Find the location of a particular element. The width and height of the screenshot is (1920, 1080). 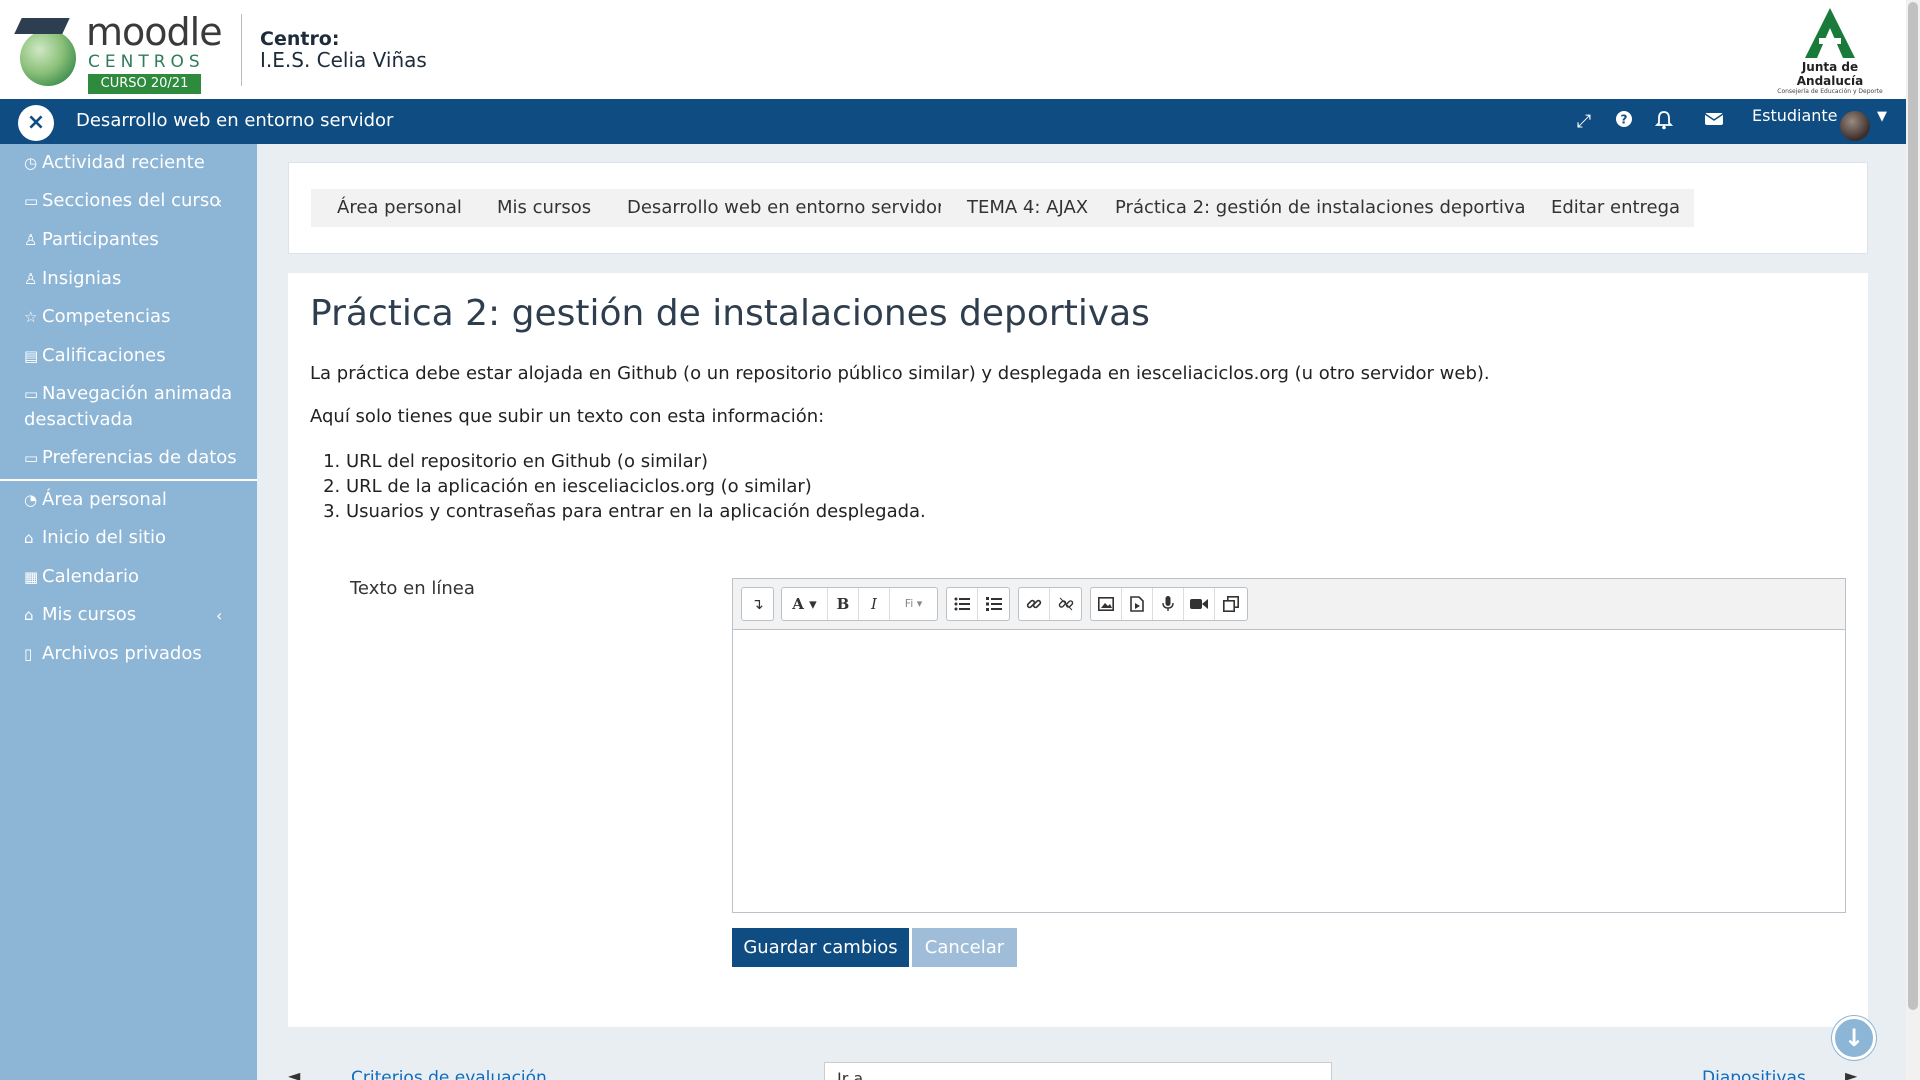

junta-a-icon is located at coordinates (1830, 34).